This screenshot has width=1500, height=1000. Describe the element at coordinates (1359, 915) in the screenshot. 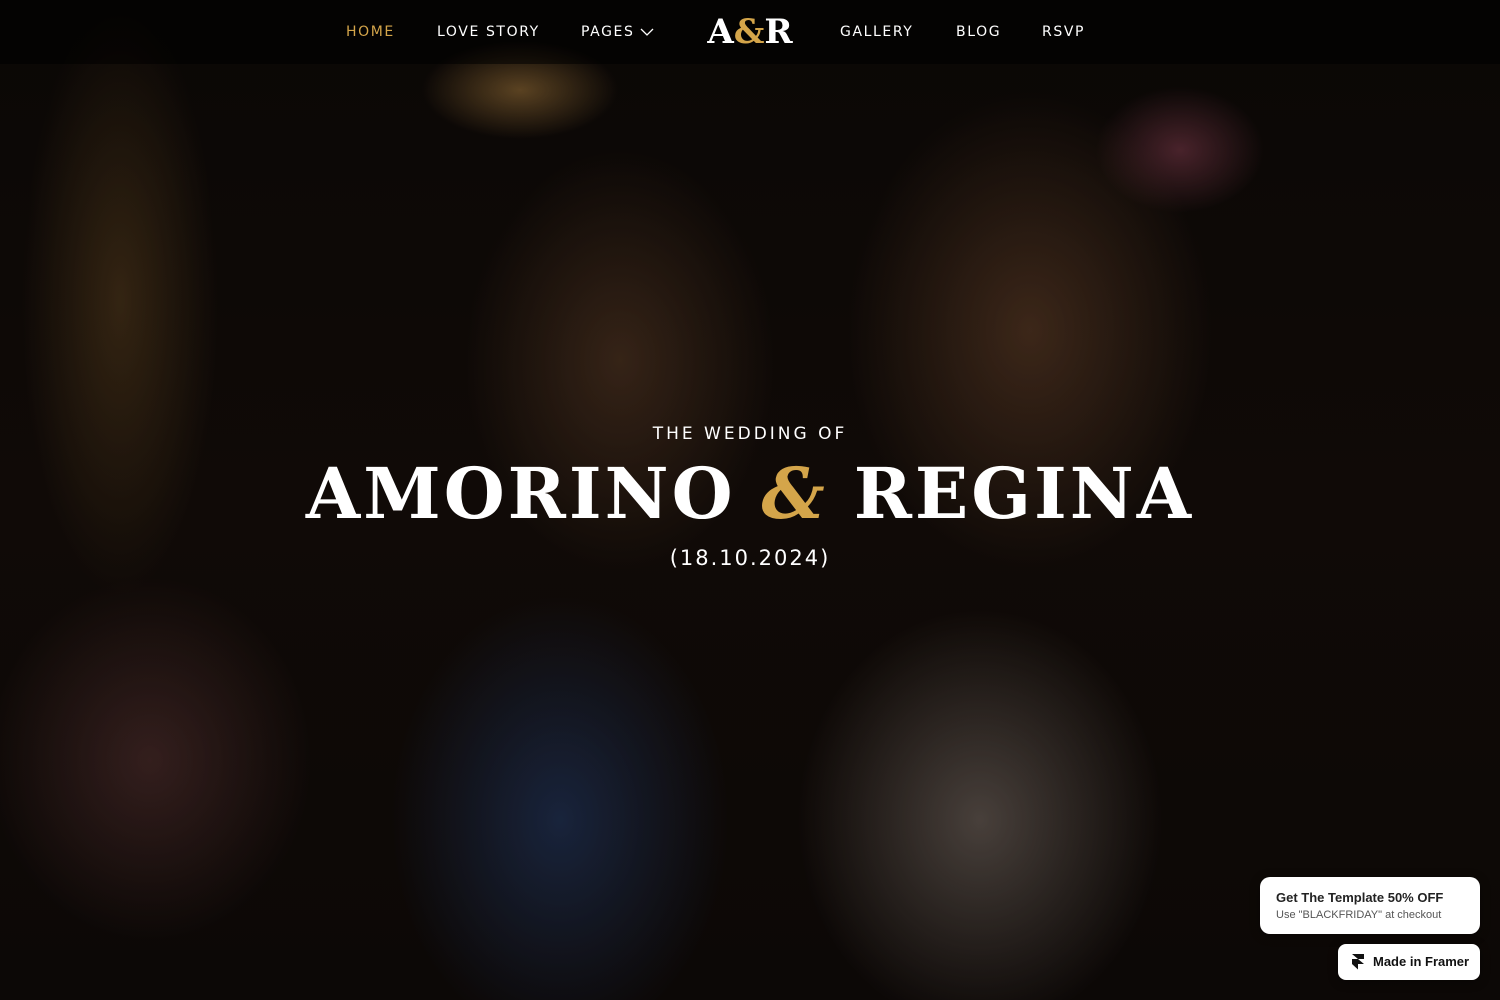

I see `promo-subtitle: Use "BLACKFRIDAY" at checkout` at that location.